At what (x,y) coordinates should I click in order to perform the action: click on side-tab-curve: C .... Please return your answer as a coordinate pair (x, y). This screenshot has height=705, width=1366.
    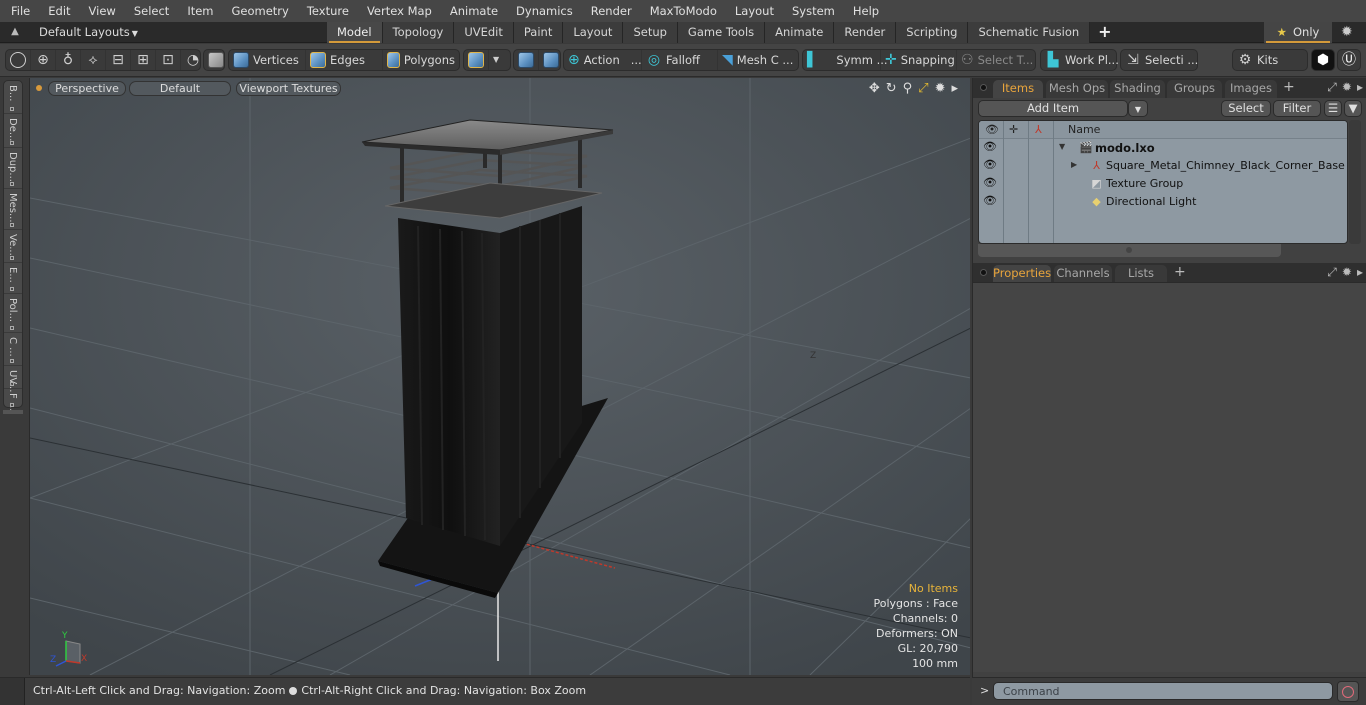
    Looking at the image, I should click on (13, 349).